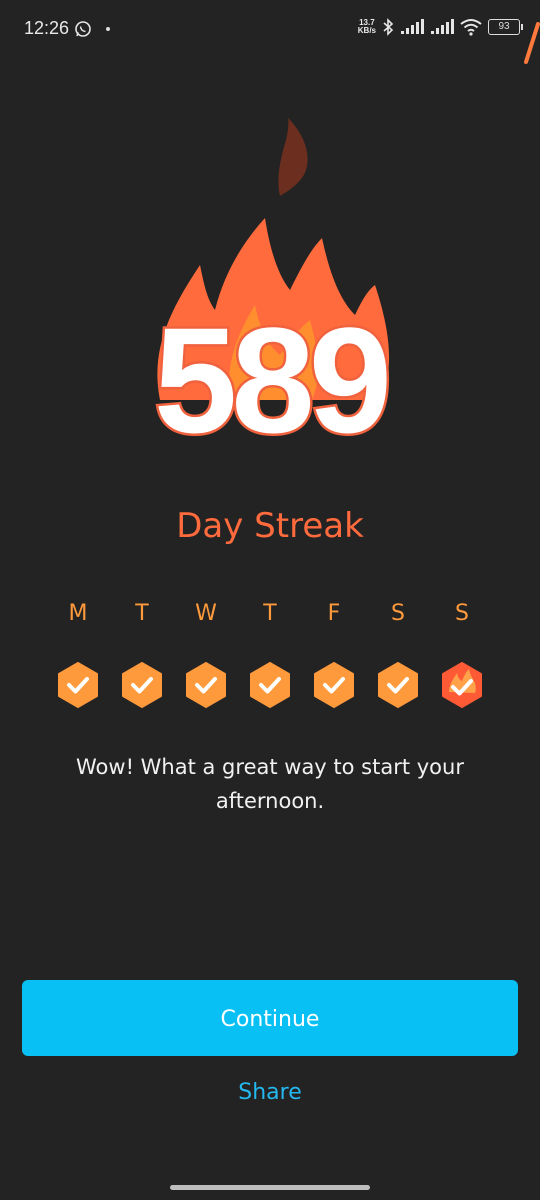  I want to click on day-wednesday: W, so click(206, 652).